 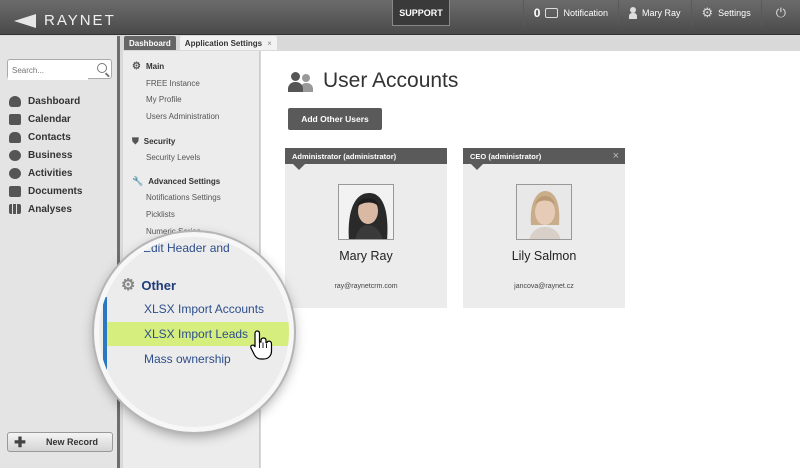 I want to click on tab-dashboard: Dashboard, so click(x=150, y=43).